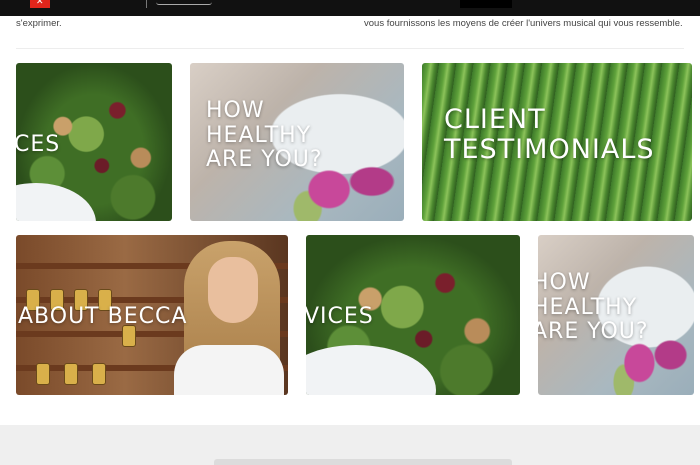  What do you see at coordinates (350, 48) in the screenshot?
I see `section-divider` at bounding box center [350, 48].